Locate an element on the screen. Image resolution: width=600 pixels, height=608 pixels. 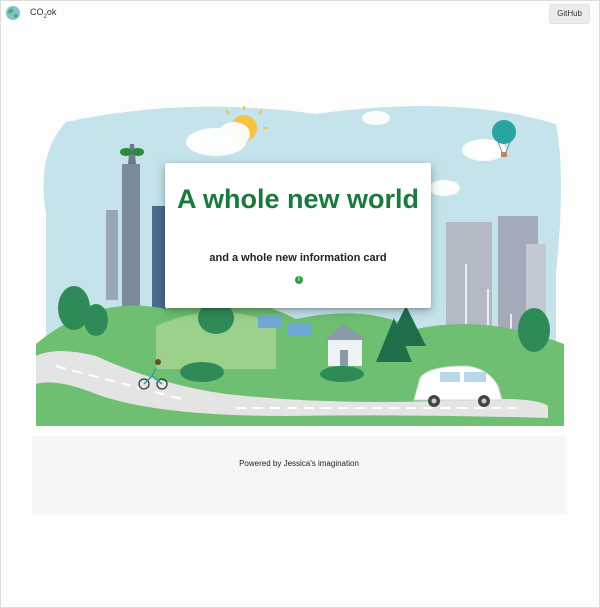
card-subtitle: and a whole new information card is located at coordinates (298, 258).